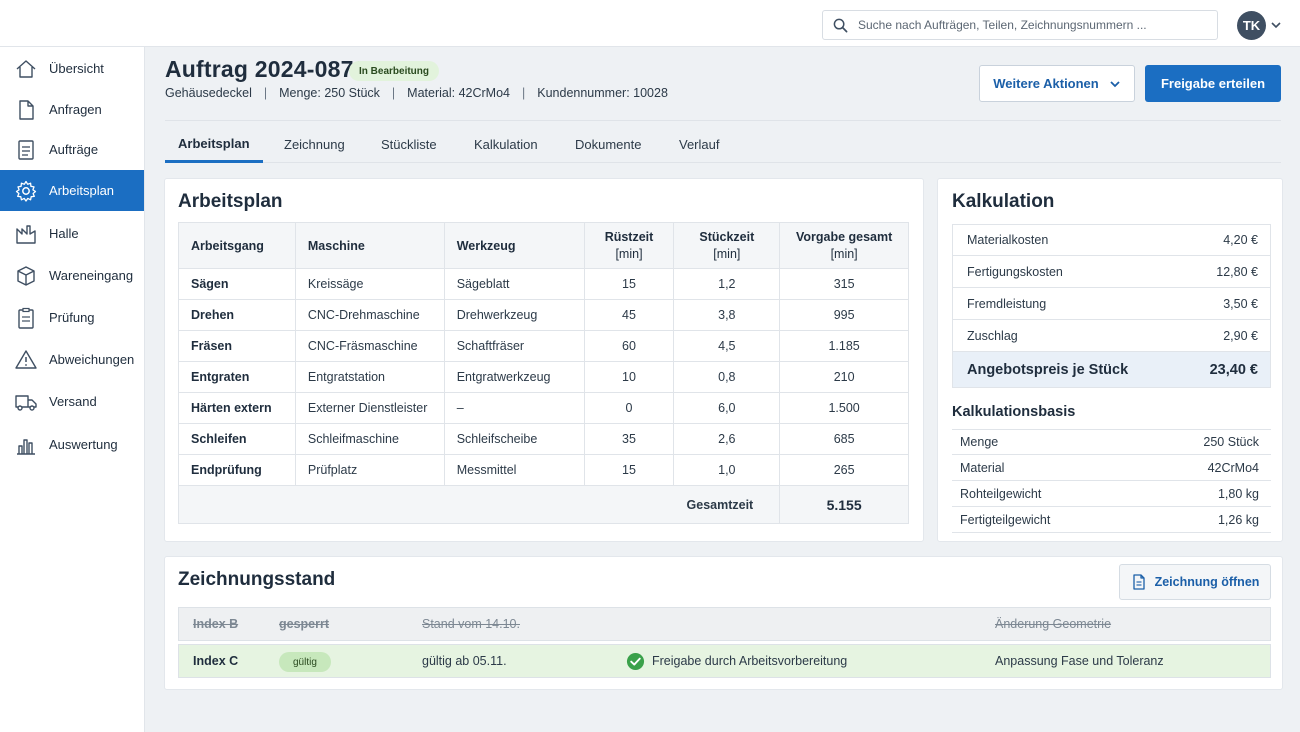  What do you see at coordinates (650, 23) in the screenshot?
I see `top-bar: TK` at bounding box center [650, 23].